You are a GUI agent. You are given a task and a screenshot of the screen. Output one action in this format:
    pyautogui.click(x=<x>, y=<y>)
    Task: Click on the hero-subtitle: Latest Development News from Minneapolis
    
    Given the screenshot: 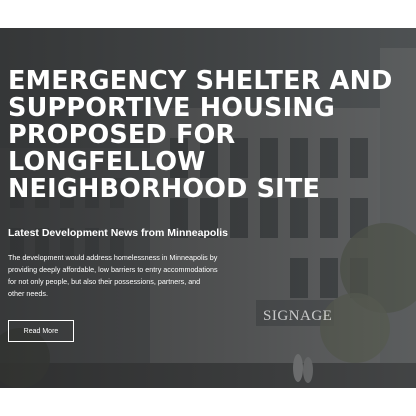 What is the action you would take?
    pyautogui.click(x=118, y=233)
    